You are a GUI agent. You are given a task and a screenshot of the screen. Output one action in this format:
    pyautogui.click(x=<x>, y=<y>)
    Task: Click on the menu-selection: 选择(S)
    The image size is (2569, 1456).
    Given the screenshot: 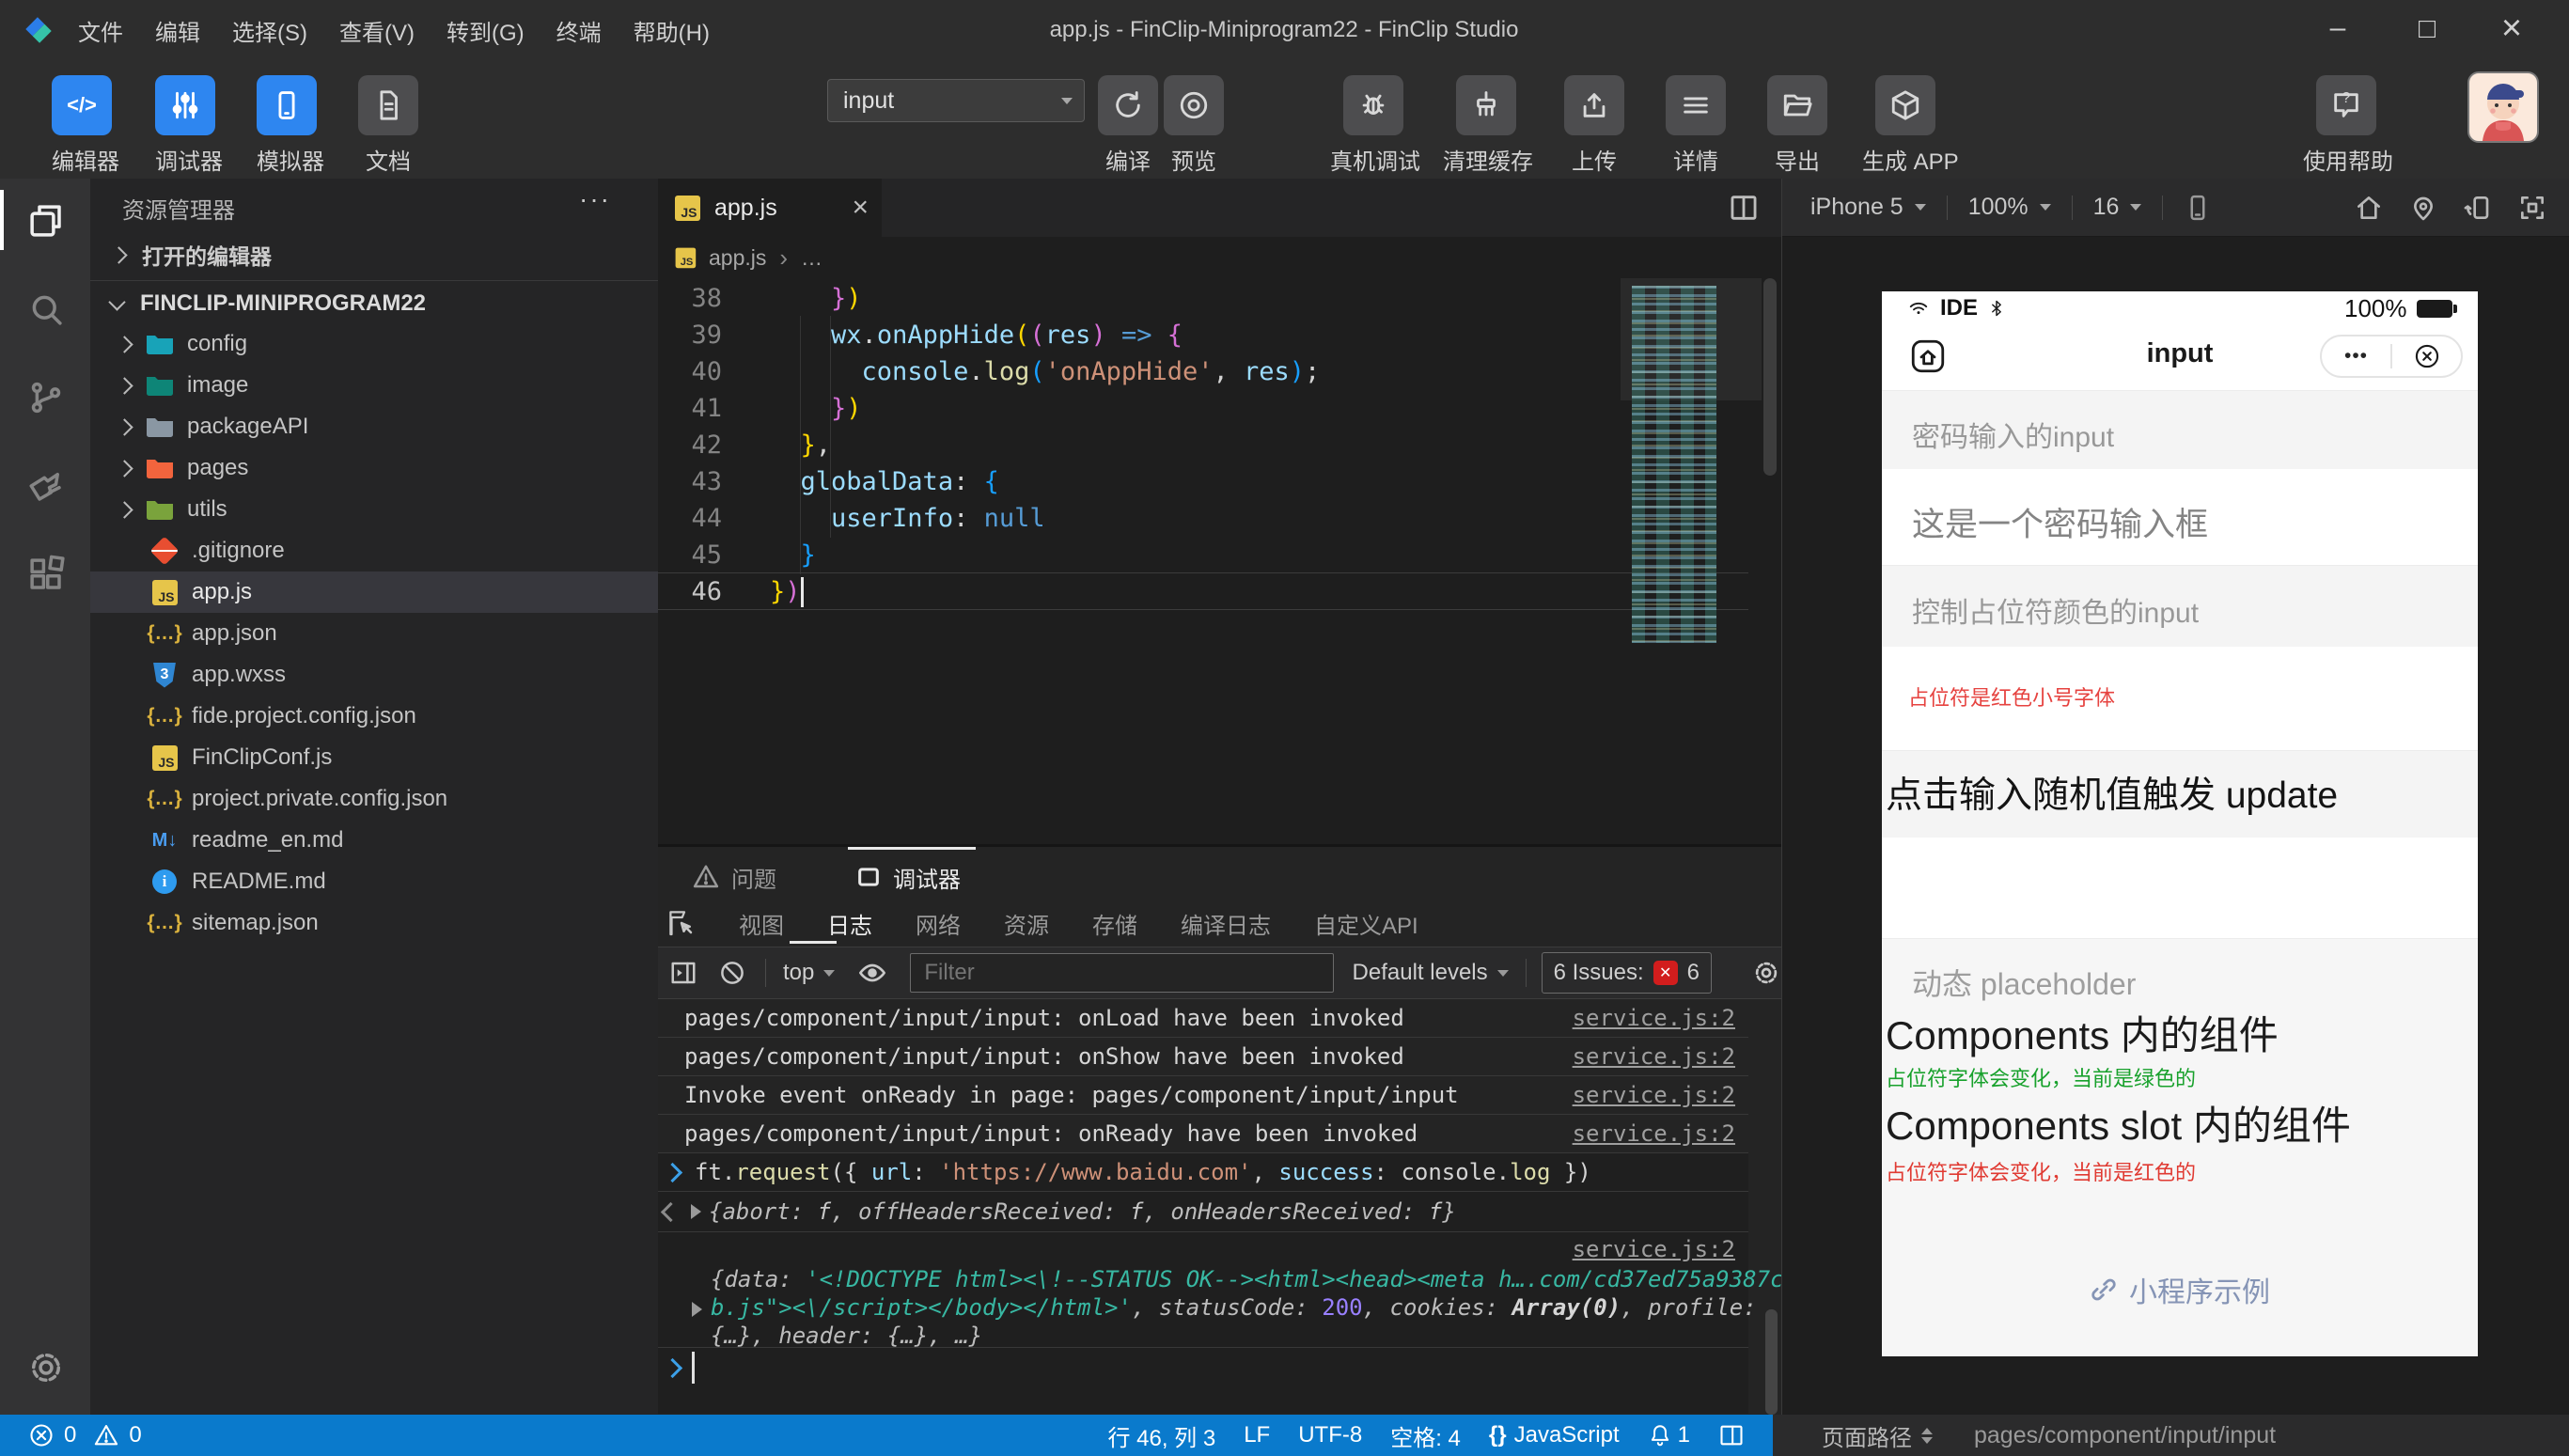 What is the action you would take?
    pyautogui.click(x=269, y=31)
    